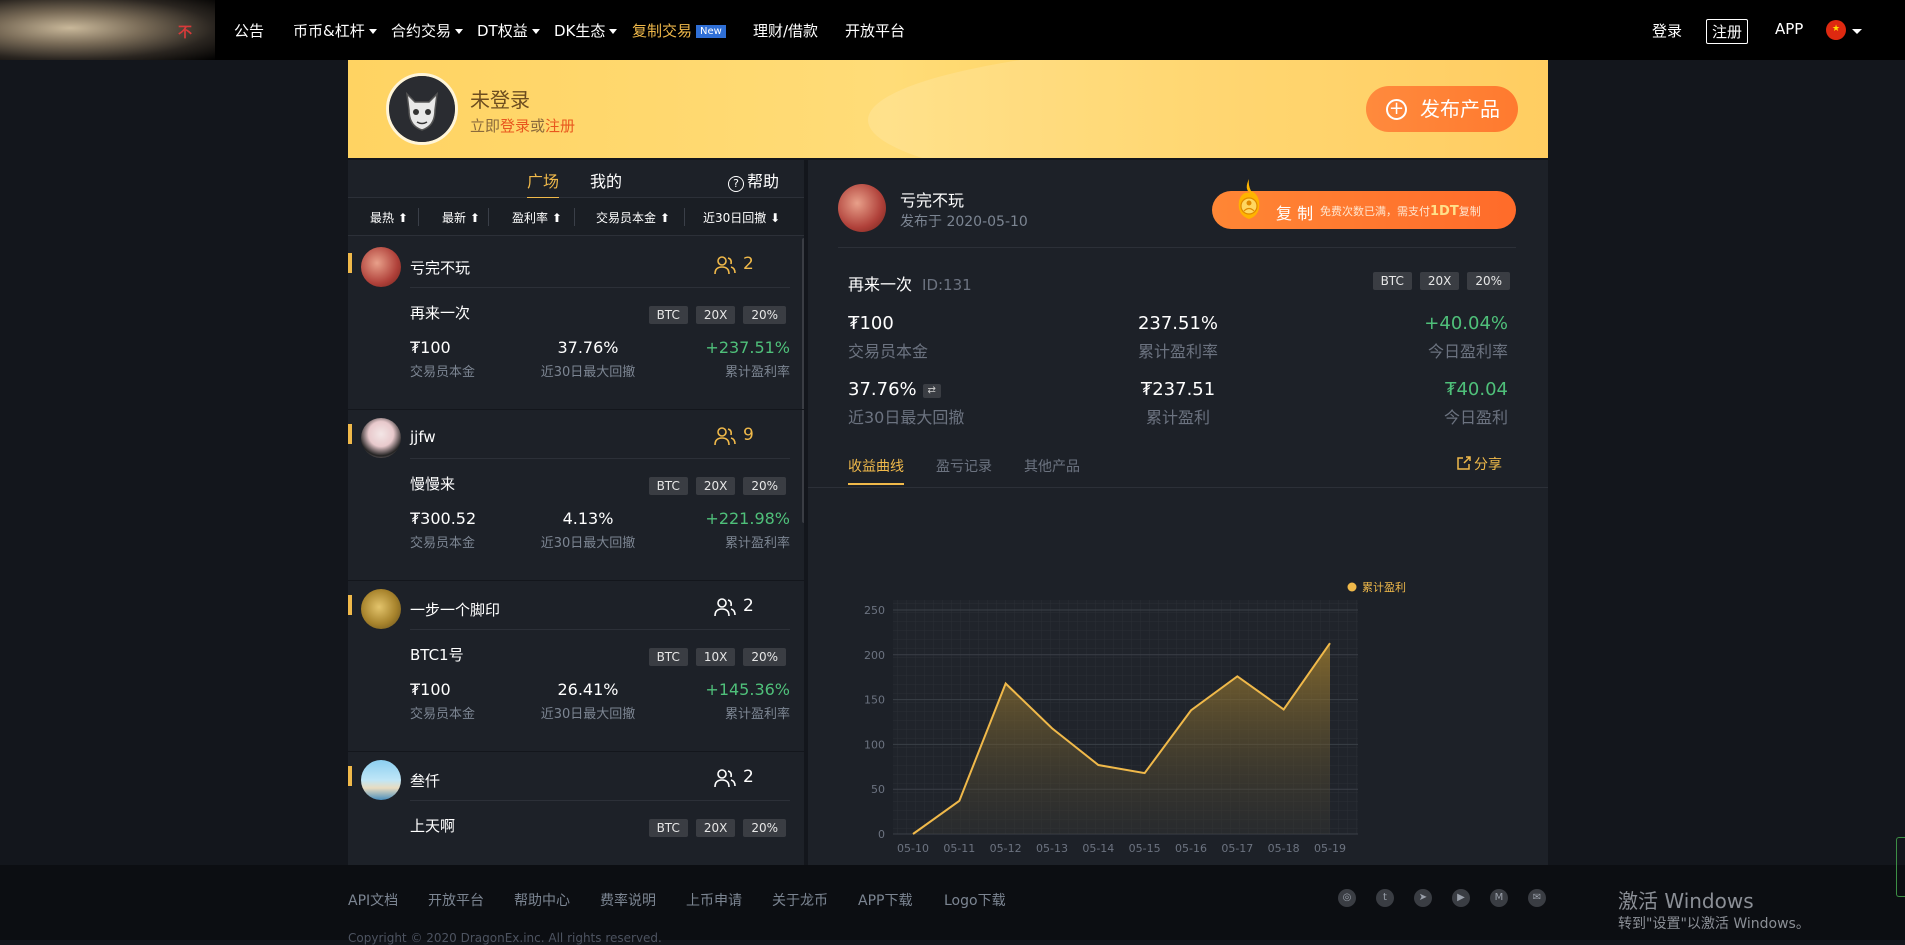 Image resolution: width=1905 pixels, height=945 pixels. What do you see at coordinates (1347, 898) in the screenshot?
I see `wechat-icon: ◎` at bounding box center [1347, 898].